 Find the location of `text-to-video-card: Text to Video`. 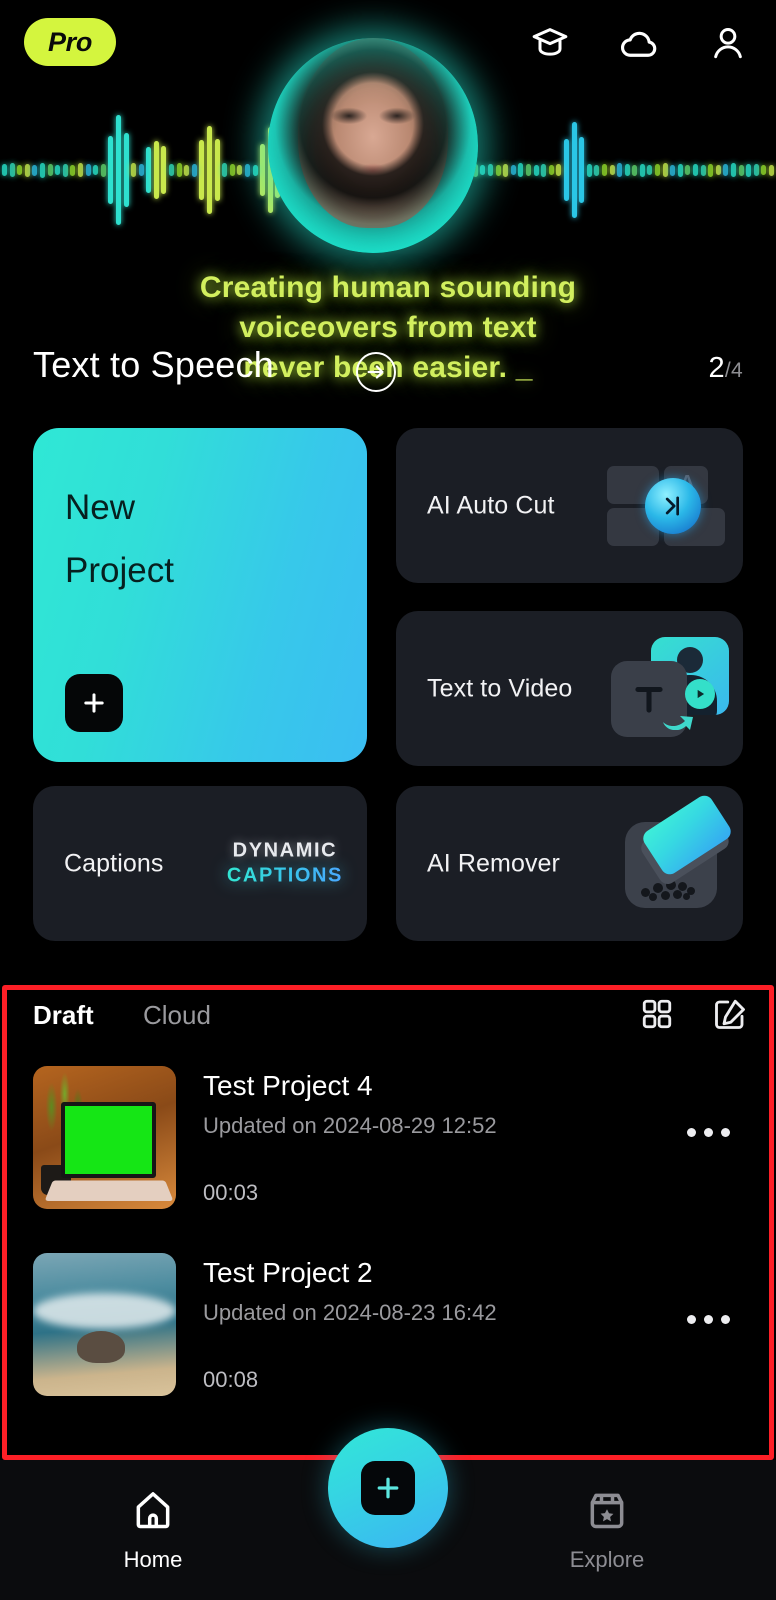

text-to-video-card: Text to Video is located at coordinates (569, 688).